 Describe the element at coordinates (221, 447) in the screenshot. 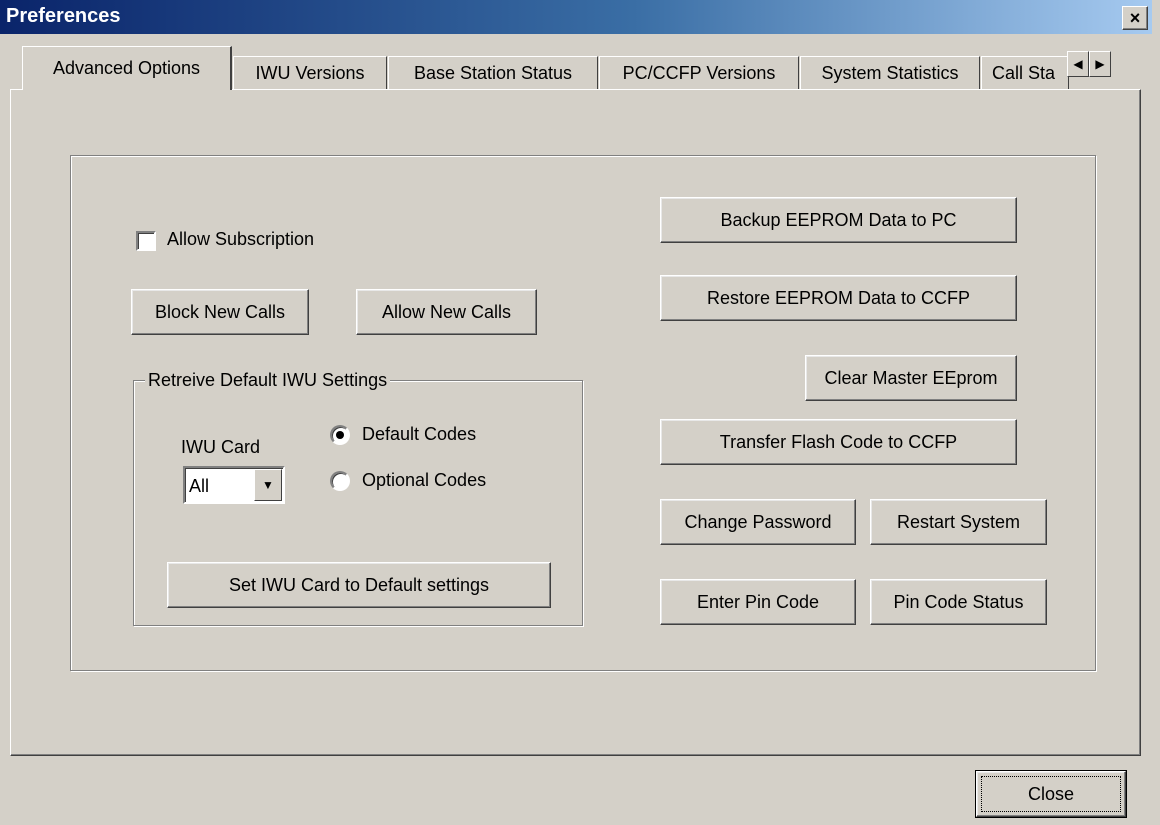

I see `iwu-card-label: IWU Card` at that location.